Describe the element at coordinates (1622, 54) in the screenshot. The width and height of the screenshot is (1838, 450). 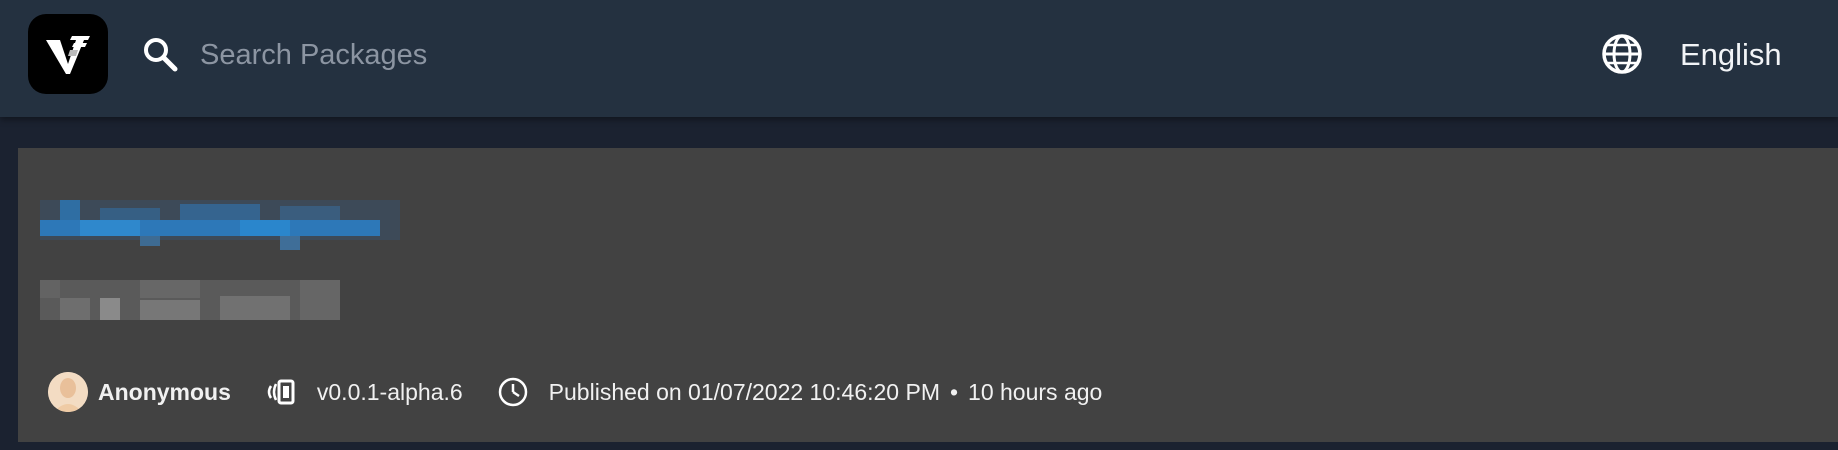
I see `globe-icon` at that location.